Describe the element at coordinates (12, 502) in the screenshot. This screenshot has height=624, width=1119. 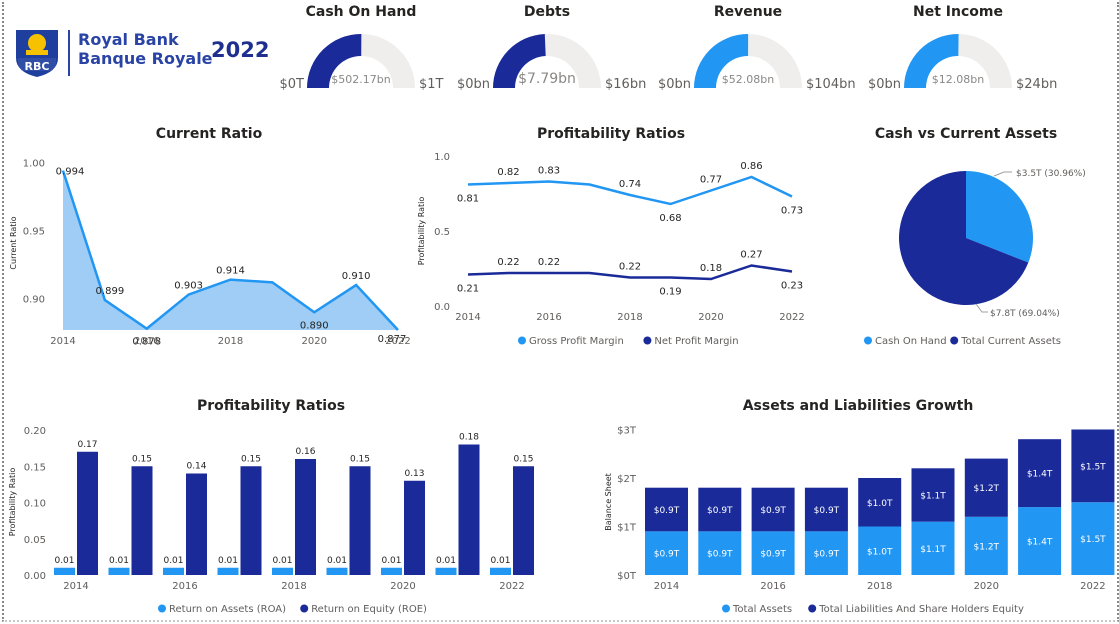
I see `y-axis-title: Profitability Ratio` at that location.